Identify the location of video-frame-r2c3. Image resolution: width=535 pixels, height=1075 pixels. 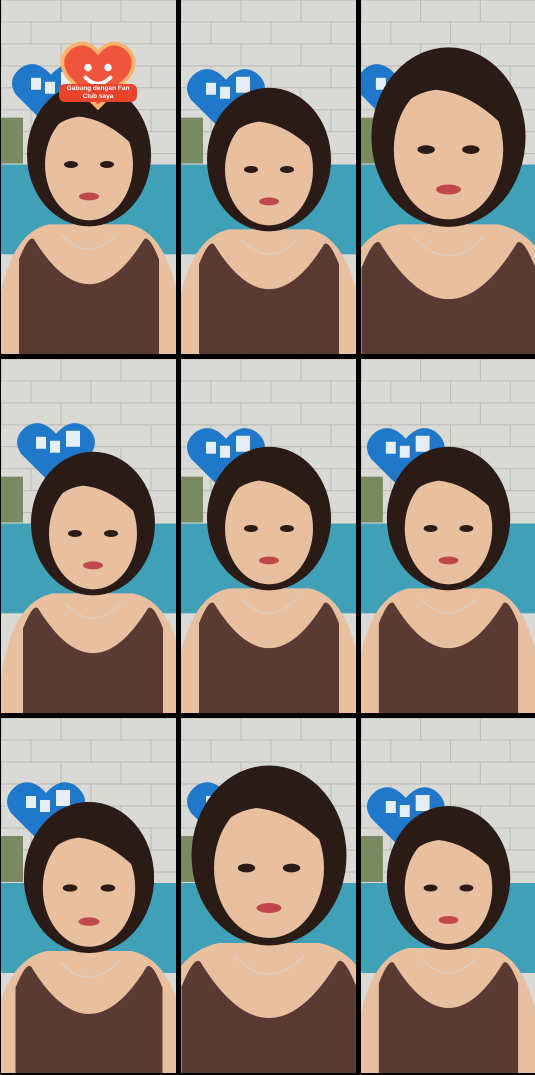
(448, 536).